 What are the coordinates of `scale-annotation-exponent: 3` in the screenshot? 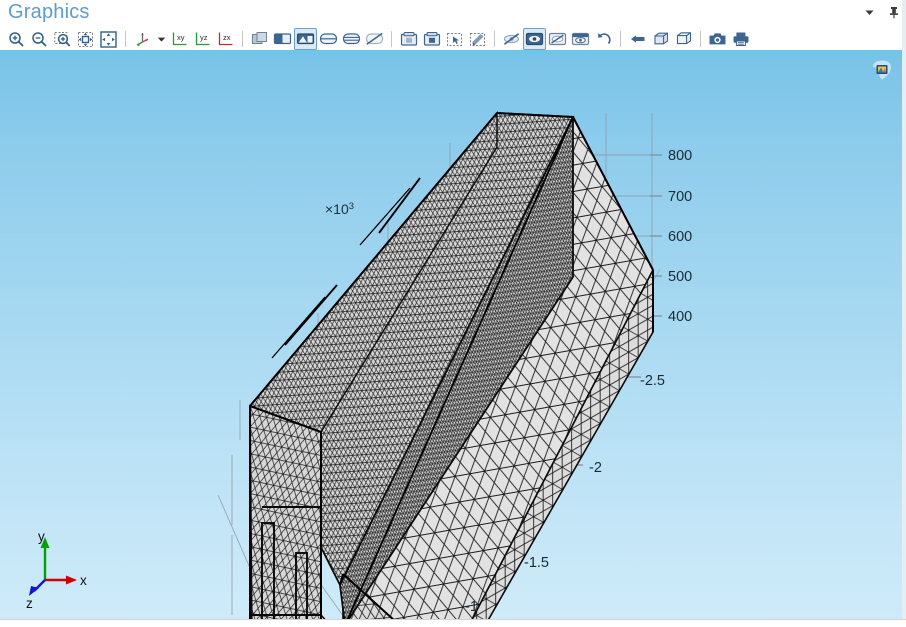 It's located at (351, 206).